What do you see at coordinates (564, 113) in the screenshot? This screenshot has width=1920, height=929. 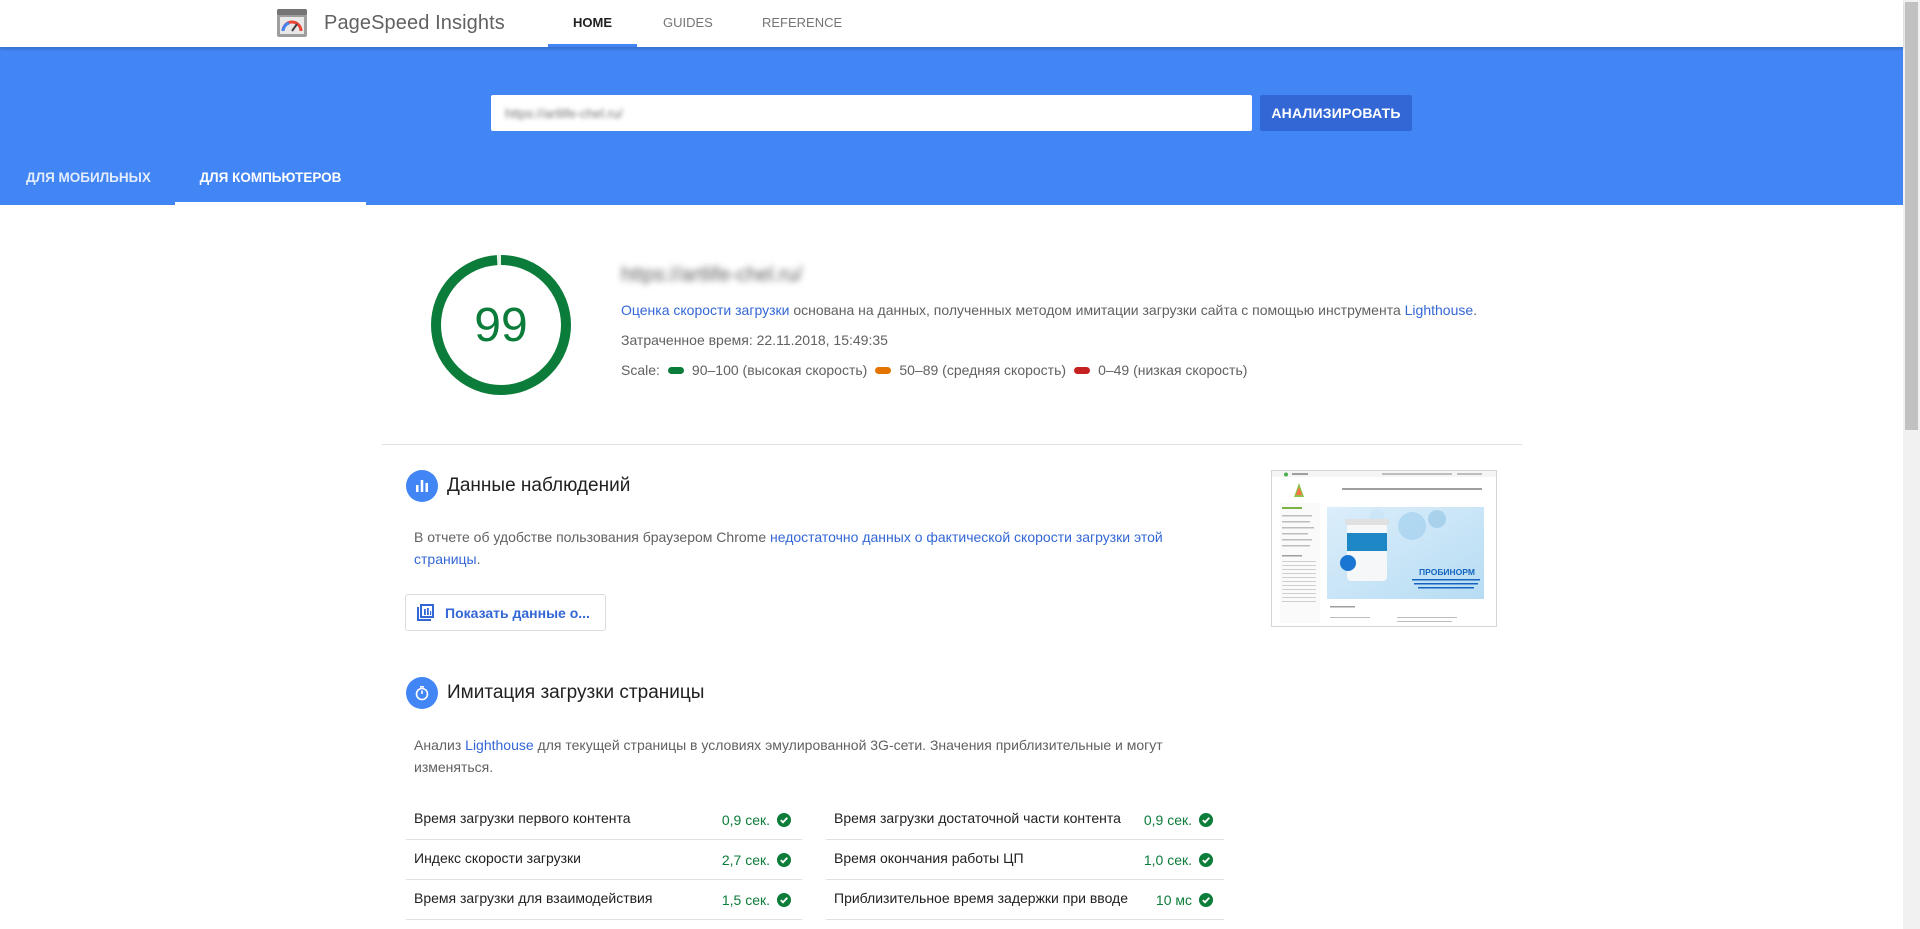 I see `url-input-value: https://artlife-chel.ru/` at bounding box center [564, 113].